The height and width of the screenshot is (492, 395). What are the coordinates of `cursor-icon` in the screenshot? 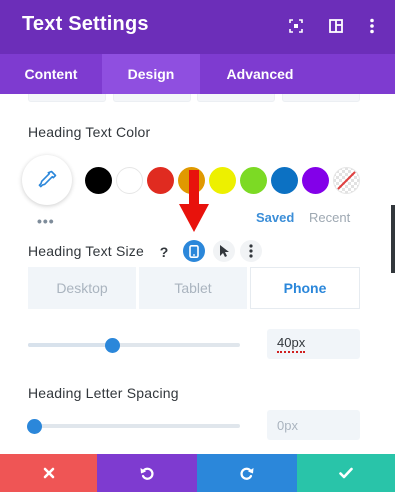 It's located at (224, 251).